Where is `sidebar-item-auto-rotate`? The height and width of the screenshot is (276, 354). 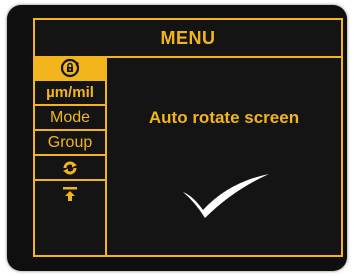 sidebar-item-auto-rotate is located at coordinates (70, 68).